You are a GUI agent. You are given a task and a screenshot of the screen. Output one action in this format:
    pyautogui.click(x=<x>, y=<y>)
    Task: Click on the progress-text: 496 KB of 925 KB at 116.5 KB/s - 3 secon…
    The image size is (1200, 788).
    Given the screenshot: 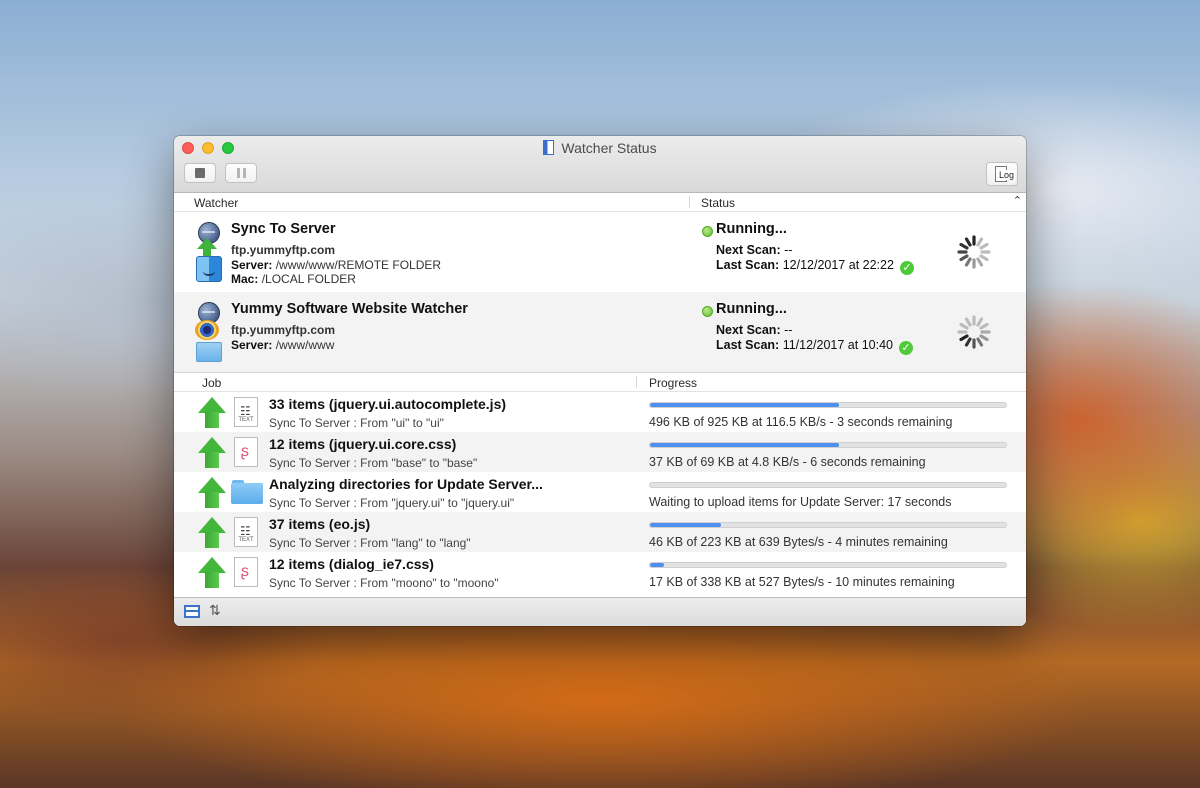 What is the action you would take?
    pyautogui.click(x=801, y=422)
    